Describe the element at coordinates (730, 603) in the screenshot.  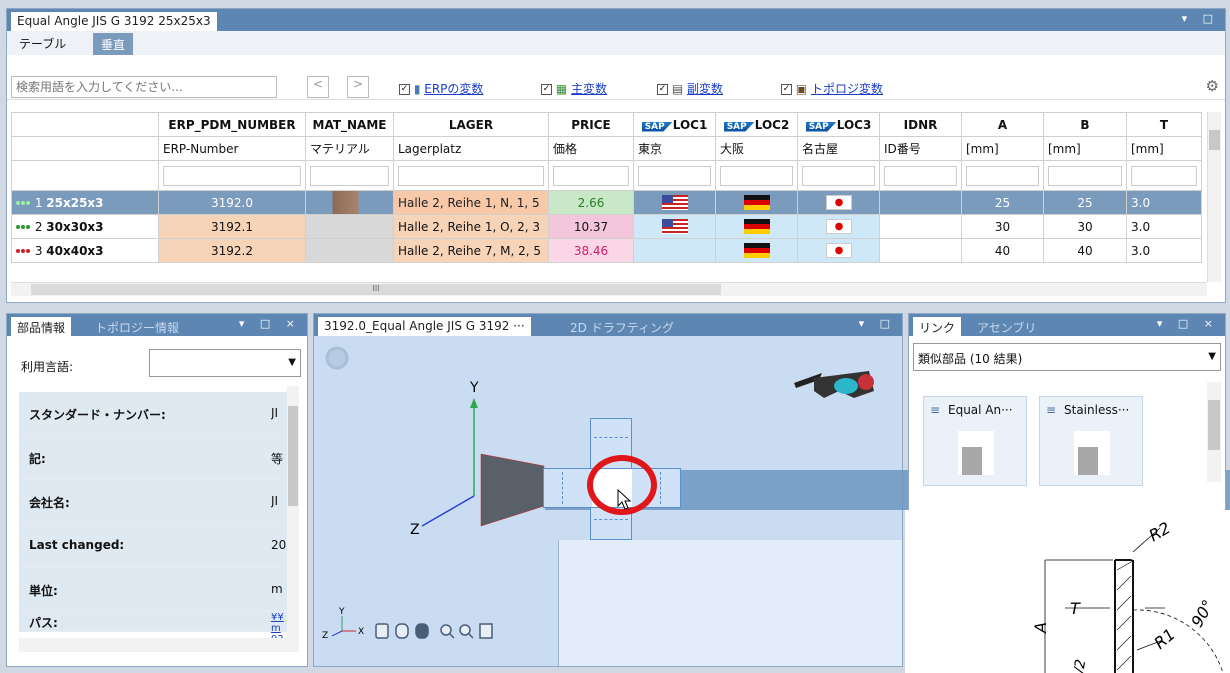
I see `drafting-preview` at that location.